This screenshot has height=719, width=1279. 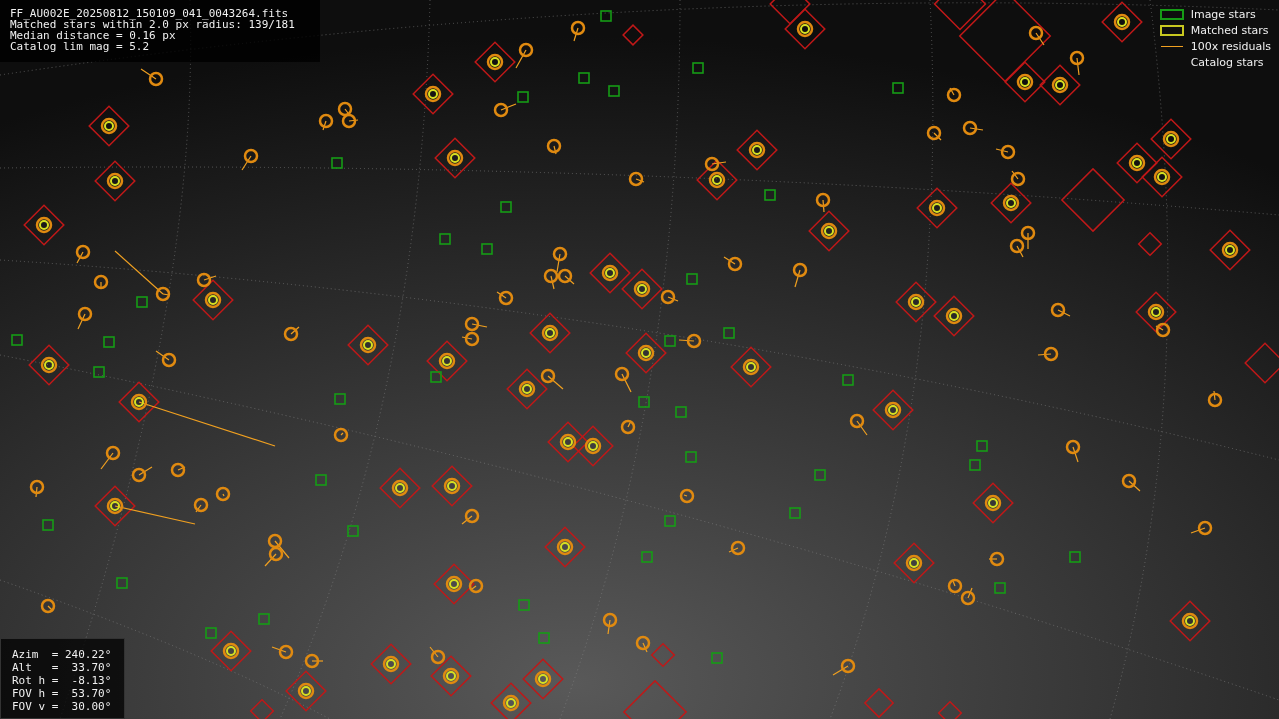 I want to click on info-text: Matched stars within 2.0 px radius: 139/181, so click(x=153, y=24).